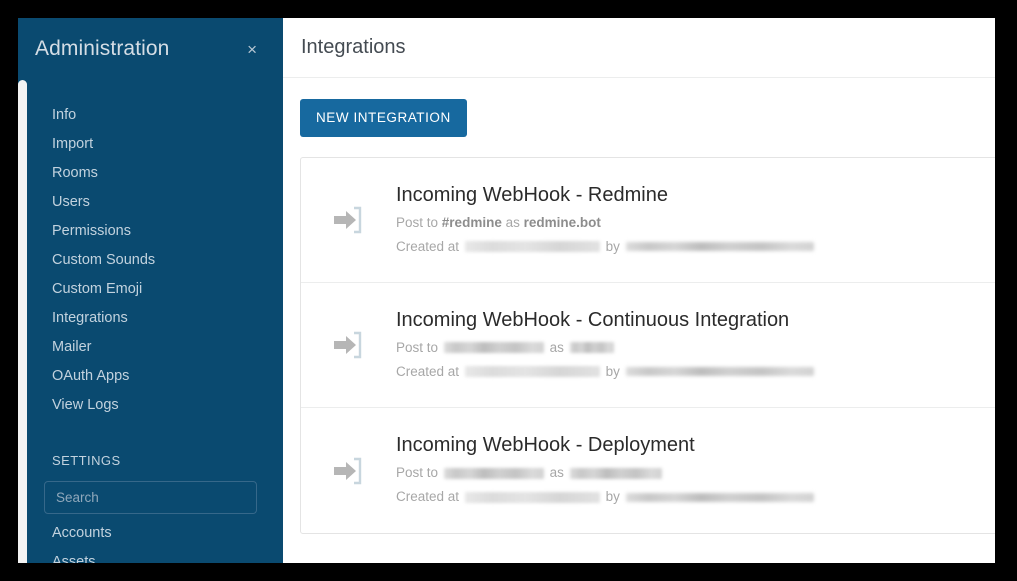 This screenshot has width=1017, height=581. I want to click on sidebar-item-accounts: Accounts, so click(150, 533).